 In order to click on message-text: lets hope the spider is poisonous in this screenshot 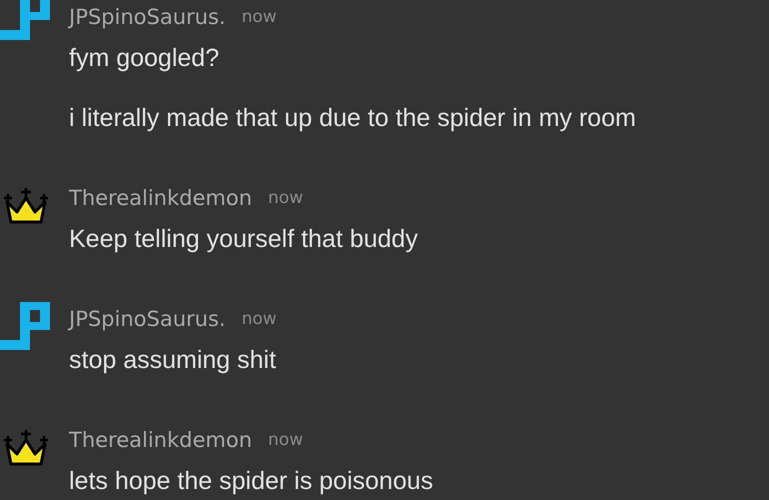, I will do `click(251, 481)`.